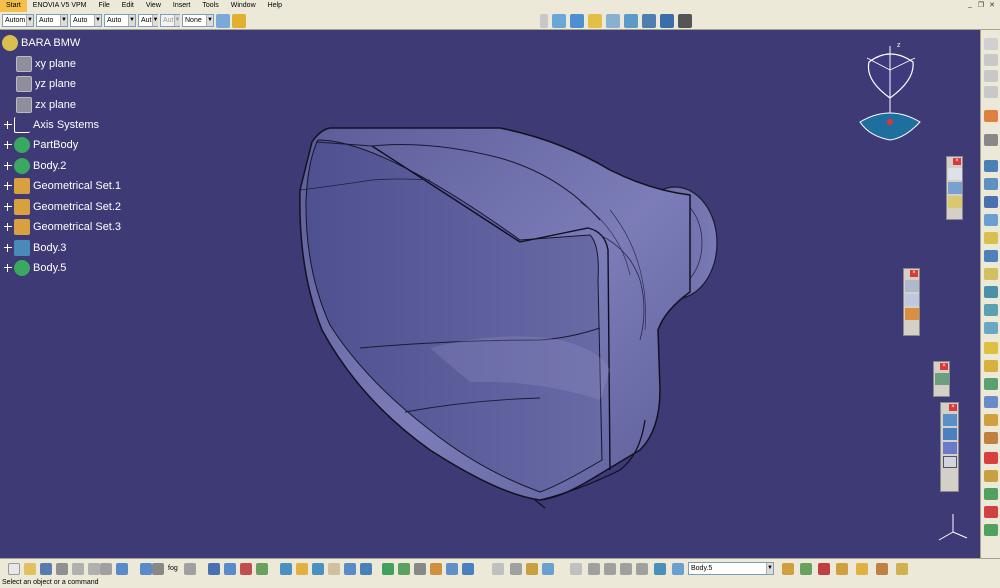 The width and height of the screenshot is (1000, 588). Describe the element at coordinates (991, 116) in the screenshot. I see `select-arrow-icon` at that location.